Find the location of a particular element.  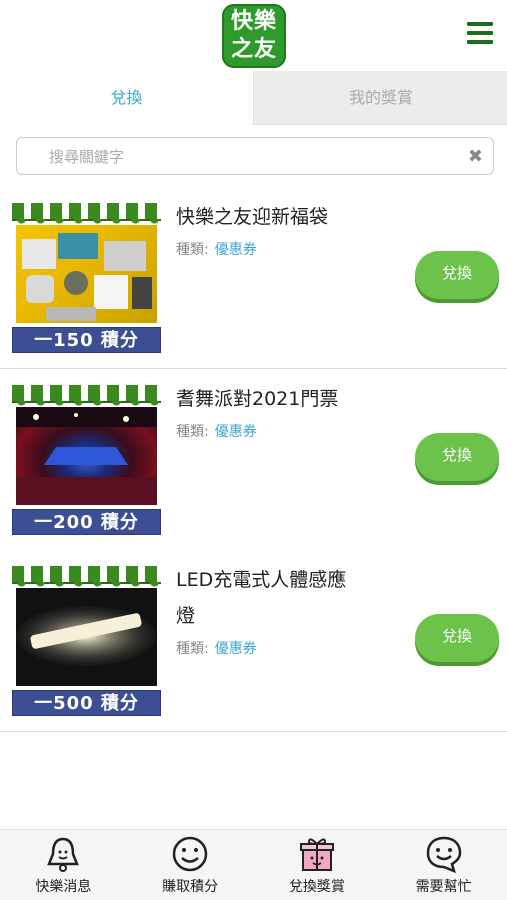

reward-title-line2: 燈 is located at coordinates (186, 616).